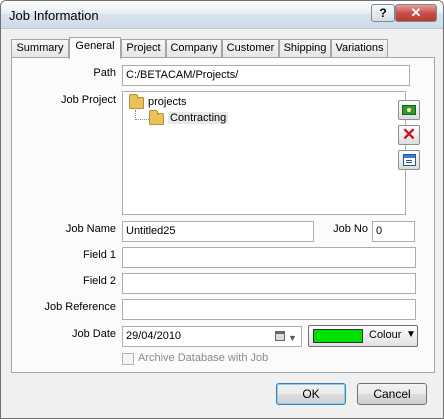  I want to click on job-date-picker: 29/04/2010 ▼, so click(212, 336).